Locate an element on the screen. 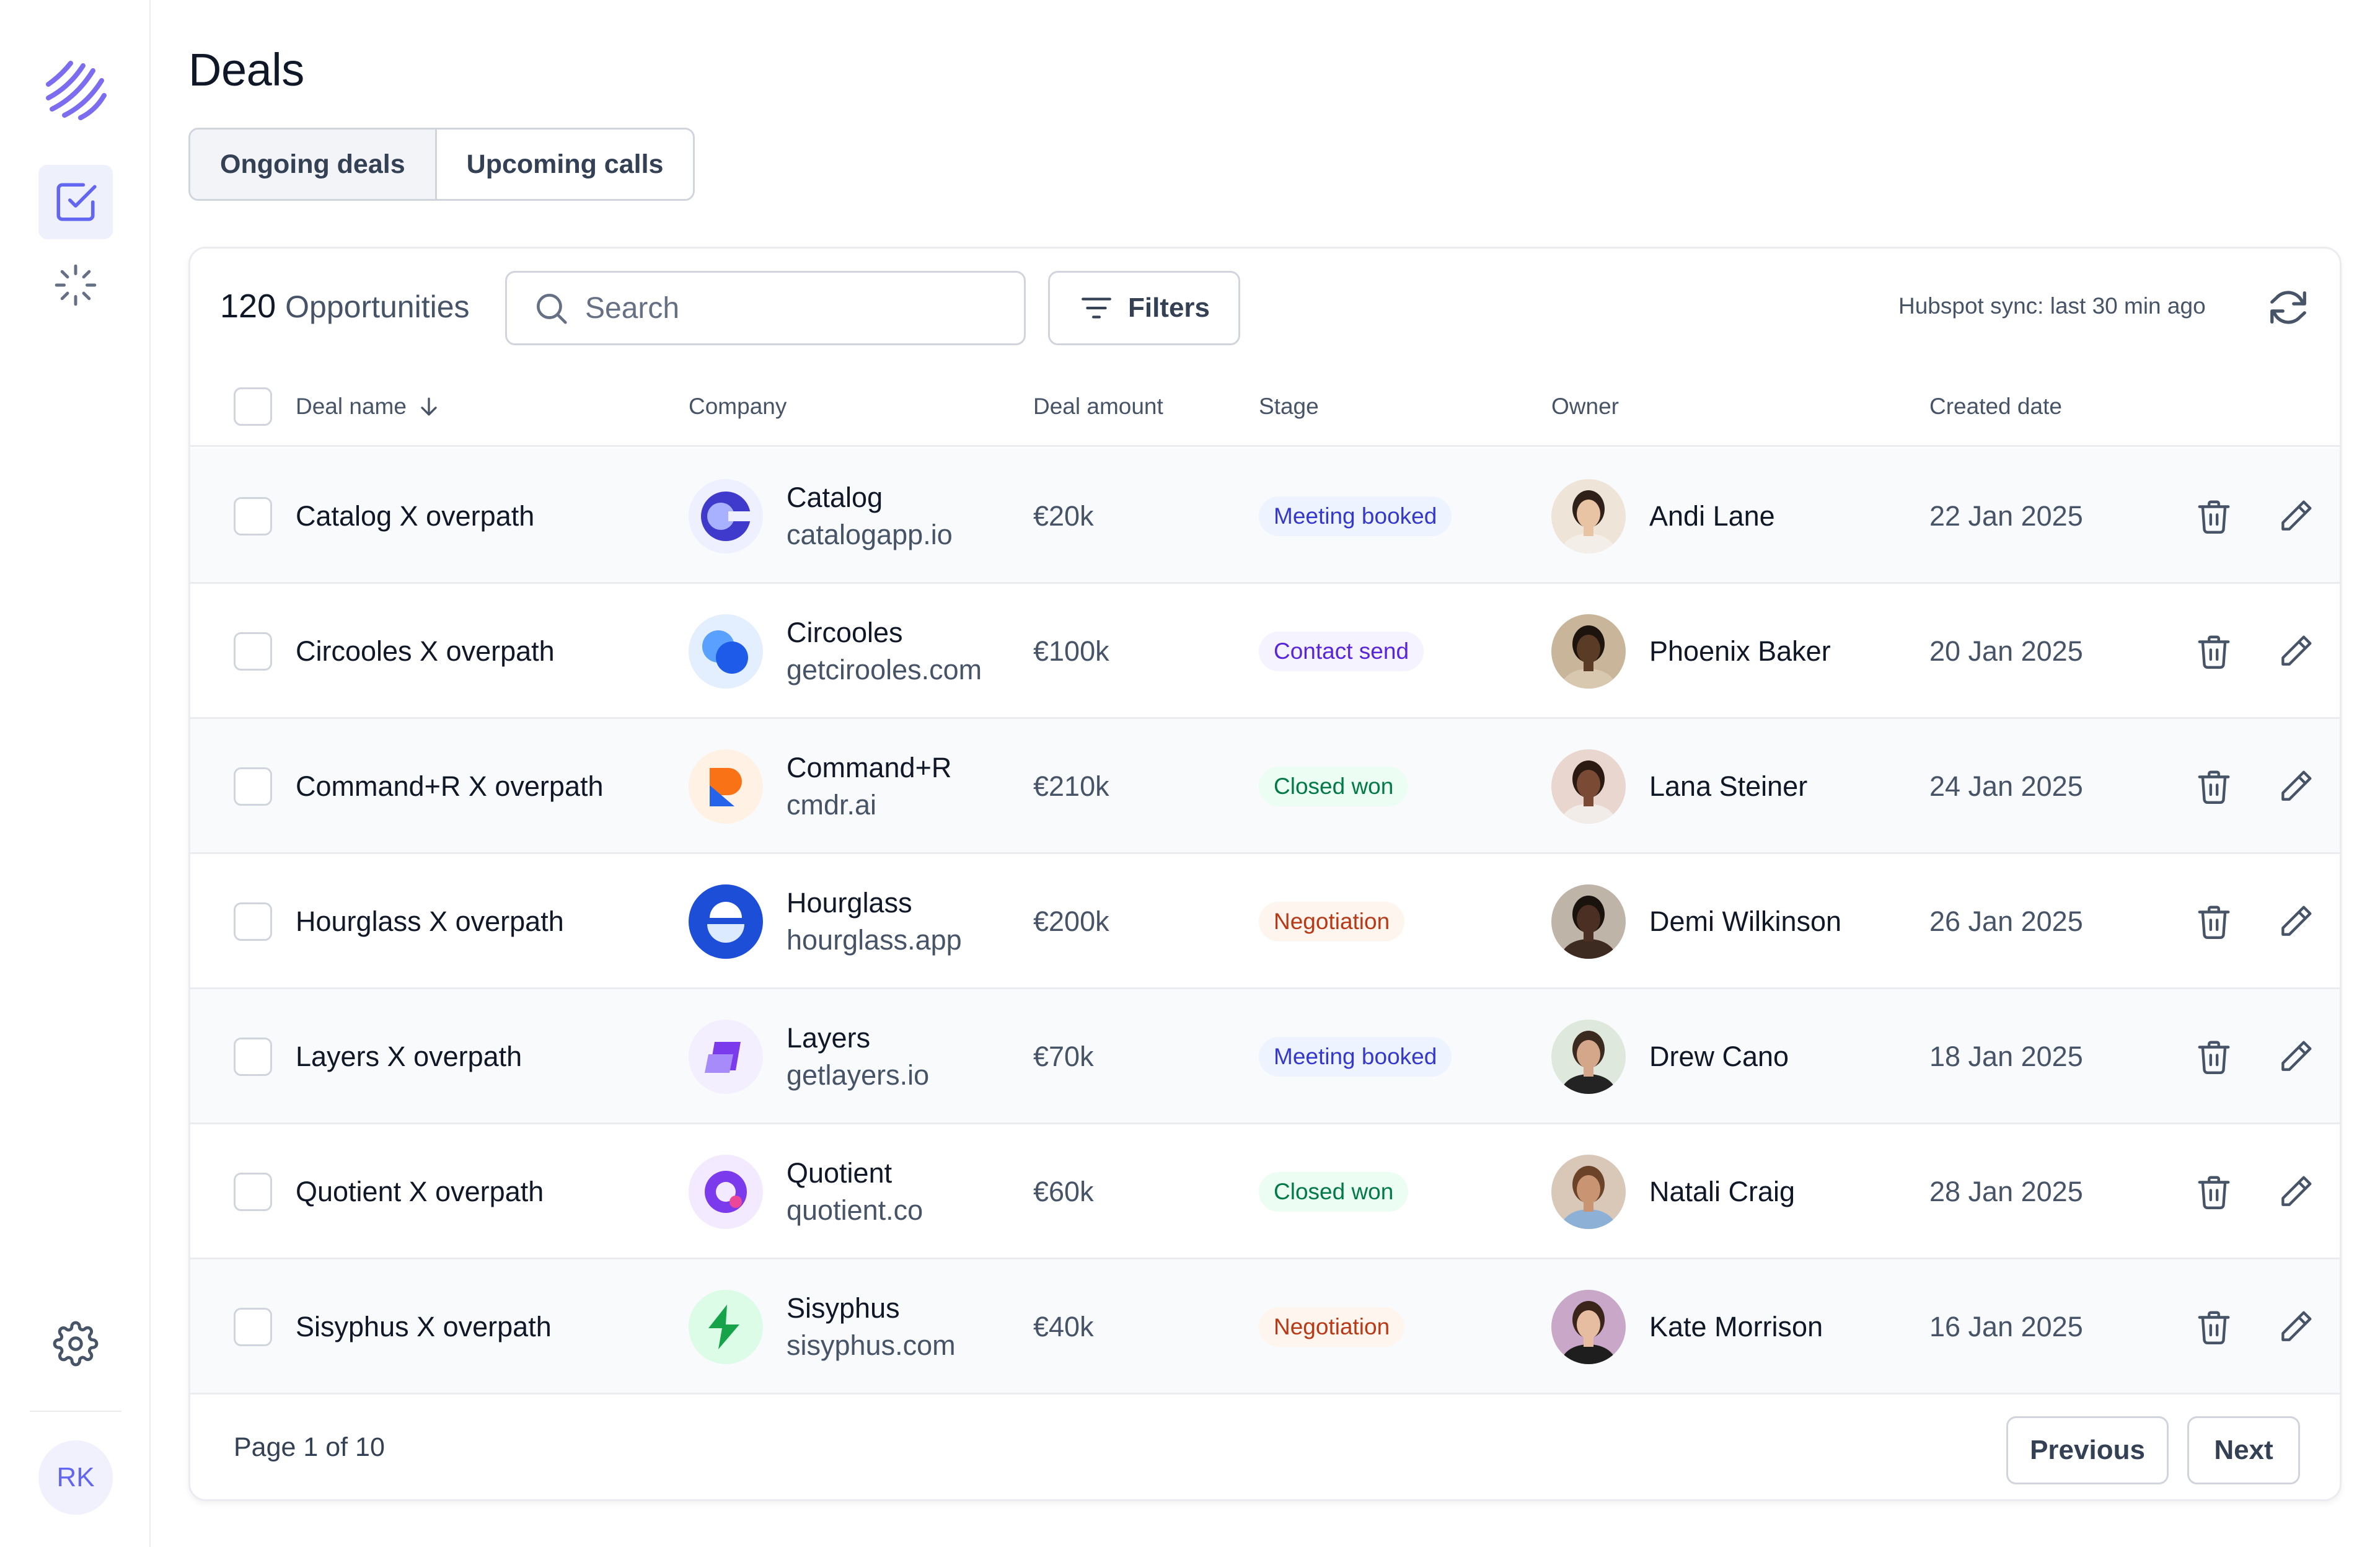  deal-name: Quotient X overpath is located at coordinates (420, 1192).